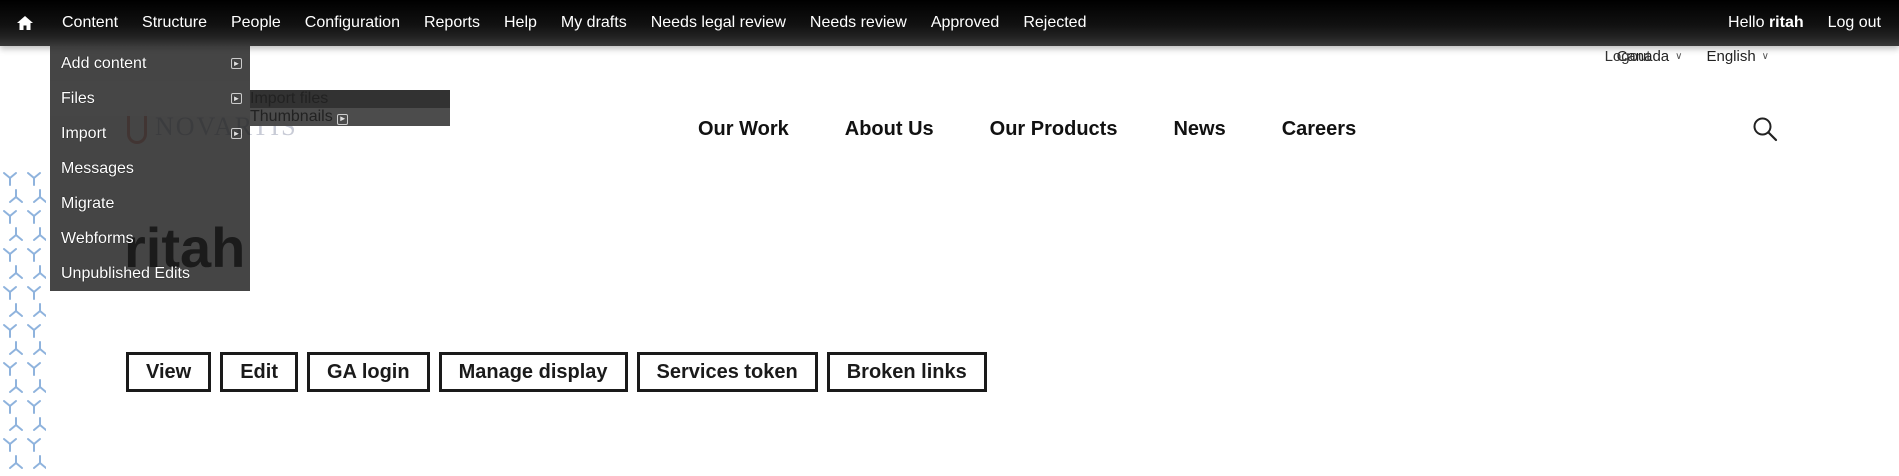 This screenshot has height=476, width=1899. What do you see at coordinates (23, 323) in the screenshot?
I see `decorative-pattern` at bounding box center [23, 323].